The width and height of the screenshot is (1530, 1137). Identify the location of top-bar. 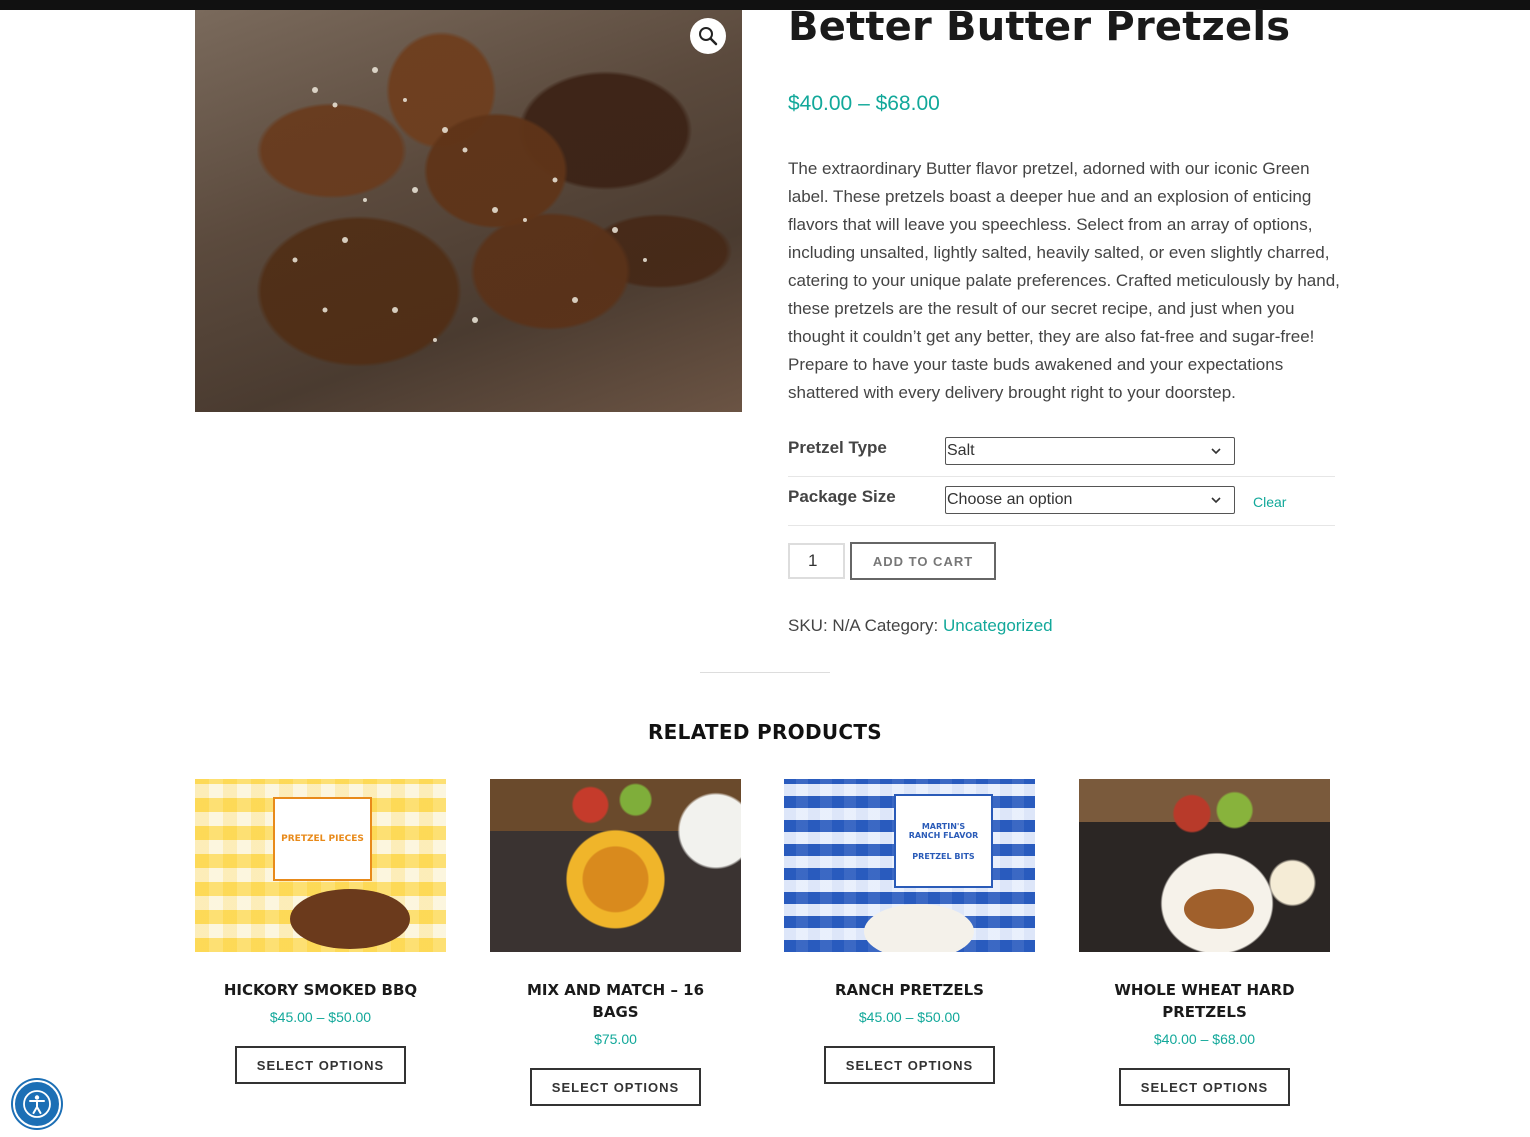
(765, 5).